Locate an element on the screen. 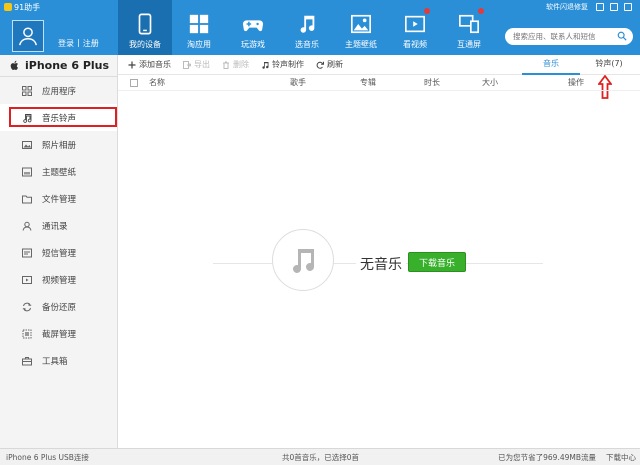 The height and width of the screenshot is (465, 640). app-logo: 91助手 is located at coordinates (22, 7).